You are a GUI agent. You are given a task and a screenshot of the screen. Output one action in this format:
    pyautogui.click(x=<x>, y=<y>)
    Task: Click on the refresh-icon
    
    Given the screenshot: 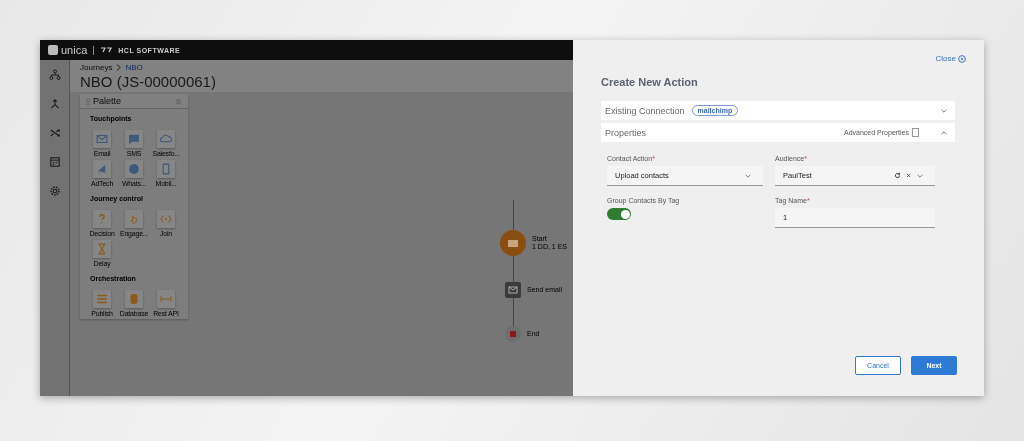 What is the action you would take?
    pyautogui.click(x=897, y=175)
    